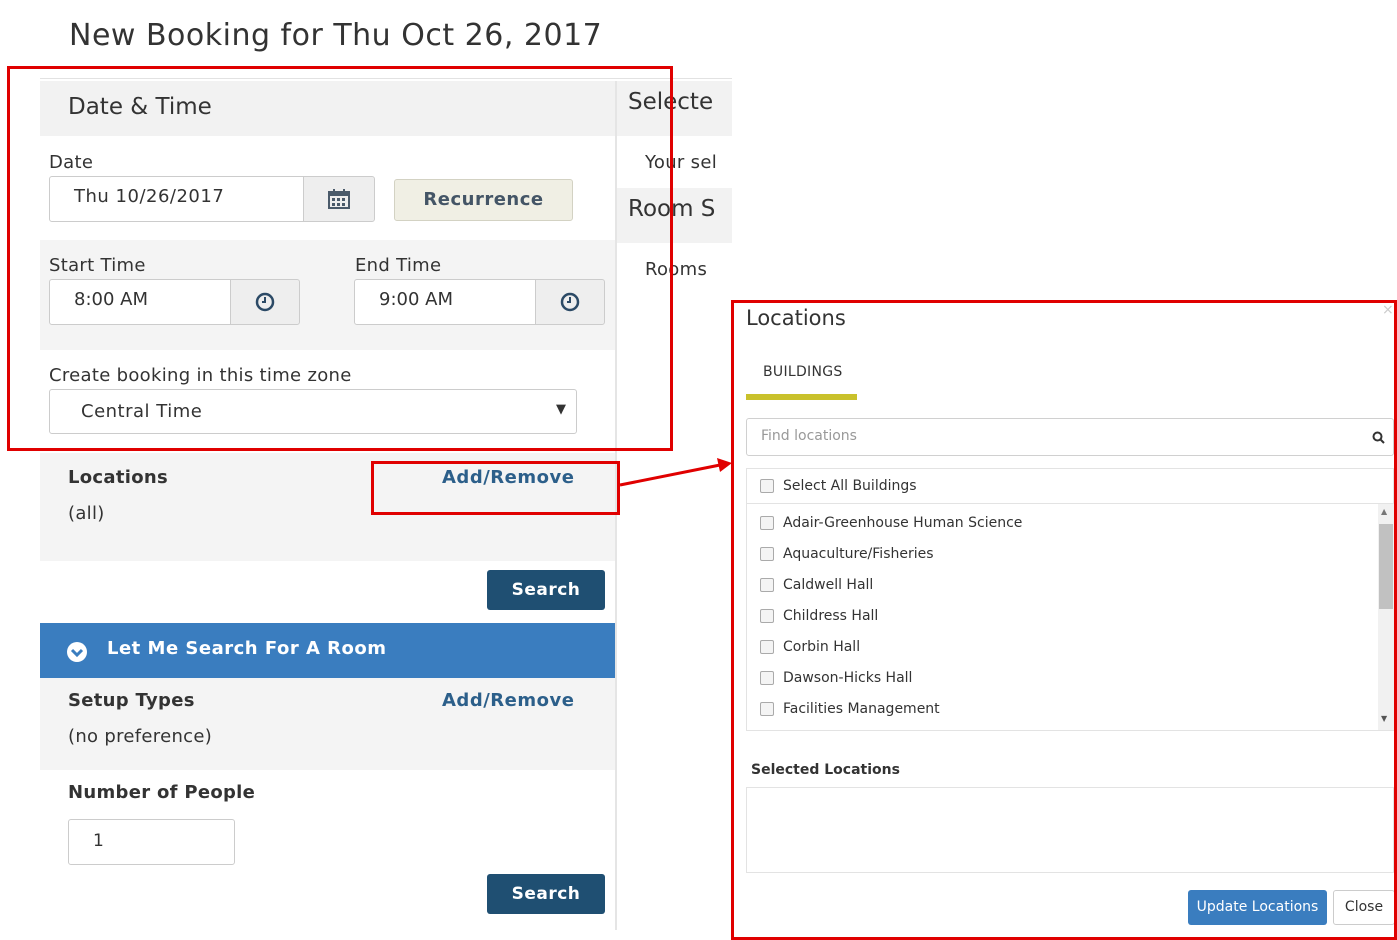 Image resolution: width=1397 pixels, height=940 pixels. I want to click on setup-types-label: Setup Types, so click(131, 700).